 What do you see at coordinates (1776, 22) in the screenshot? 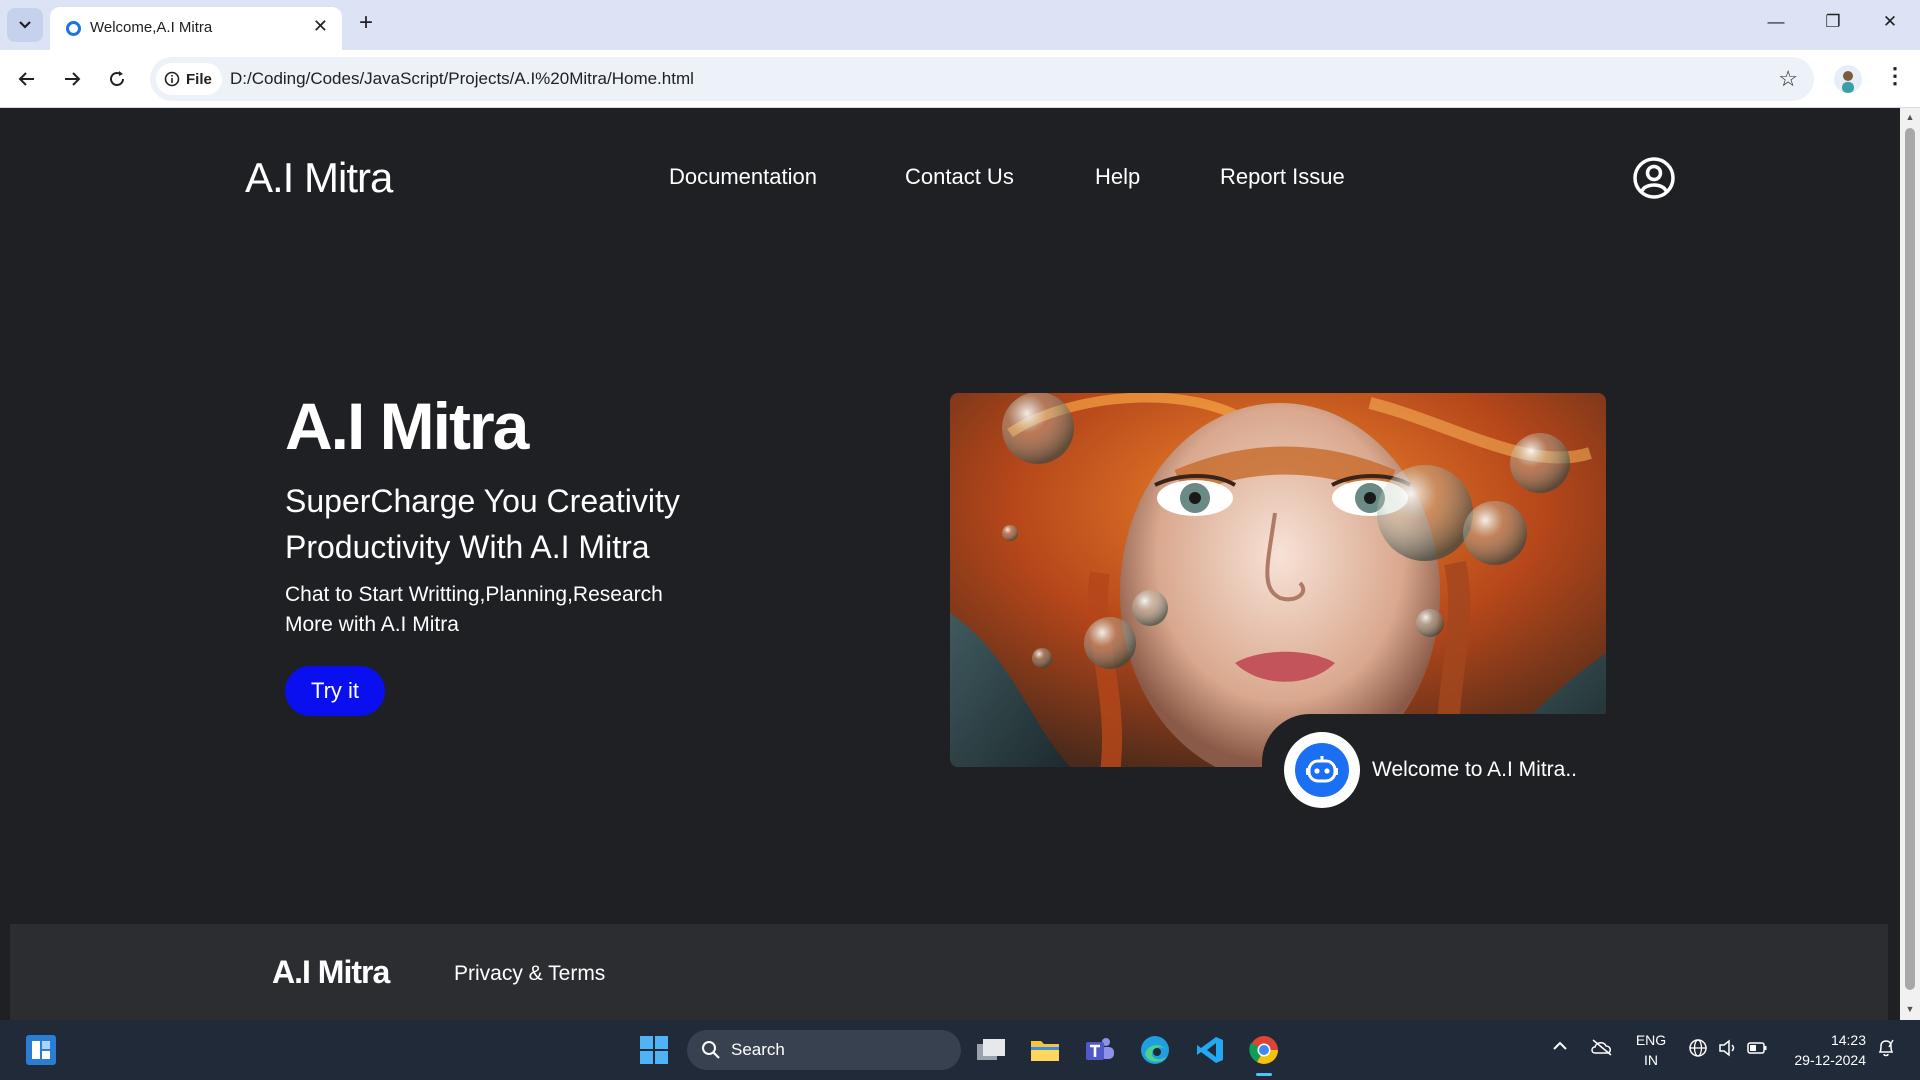
I see `minimize-icon: —` at bounding box center [1776, 22].